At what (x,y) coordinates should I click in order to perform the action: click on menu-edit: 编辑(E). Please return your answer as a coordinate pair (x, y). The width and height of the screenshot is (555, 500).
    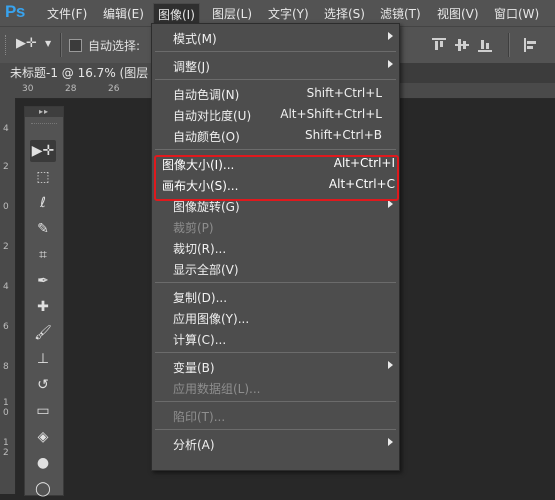
    Looking at the image, I should click on (123, 13).